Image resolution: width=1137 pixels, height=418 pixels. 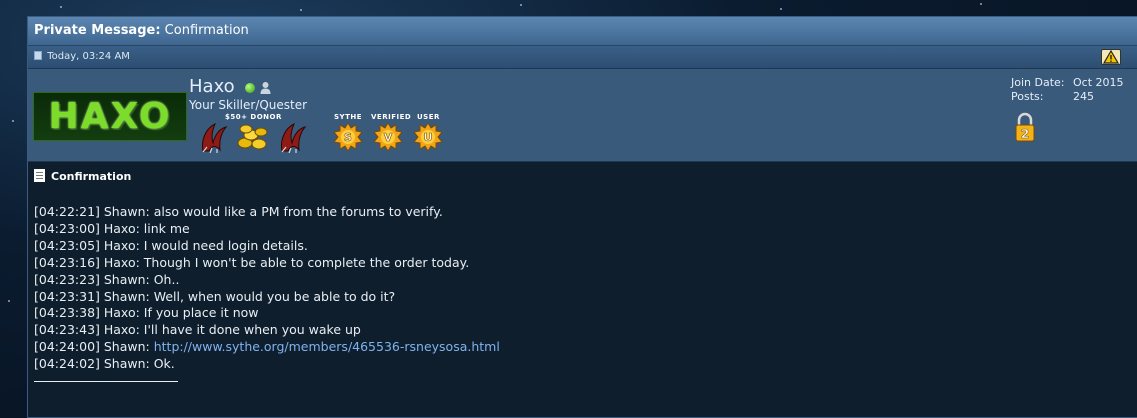 What do you see at coordinates (146, 313) in the screenshot?
I see `message-line: [04:23:38] Haxo: If you place it now` at bounding box center [146, 313].